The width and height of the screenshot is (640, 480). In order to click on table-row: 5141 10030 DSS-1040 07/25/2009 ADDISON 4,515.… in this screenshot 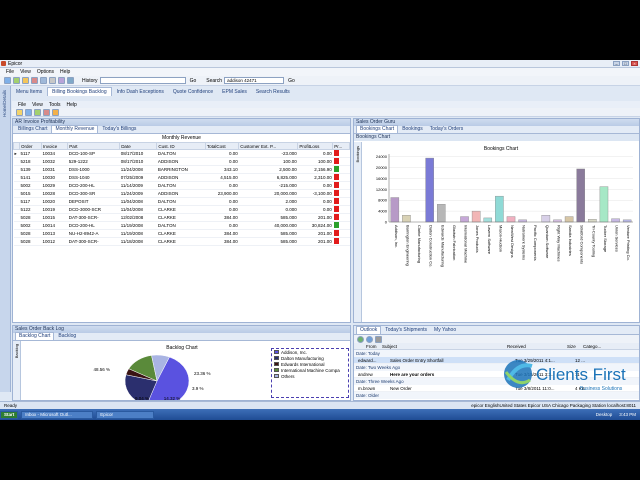, I will do `click(181, 177)`.